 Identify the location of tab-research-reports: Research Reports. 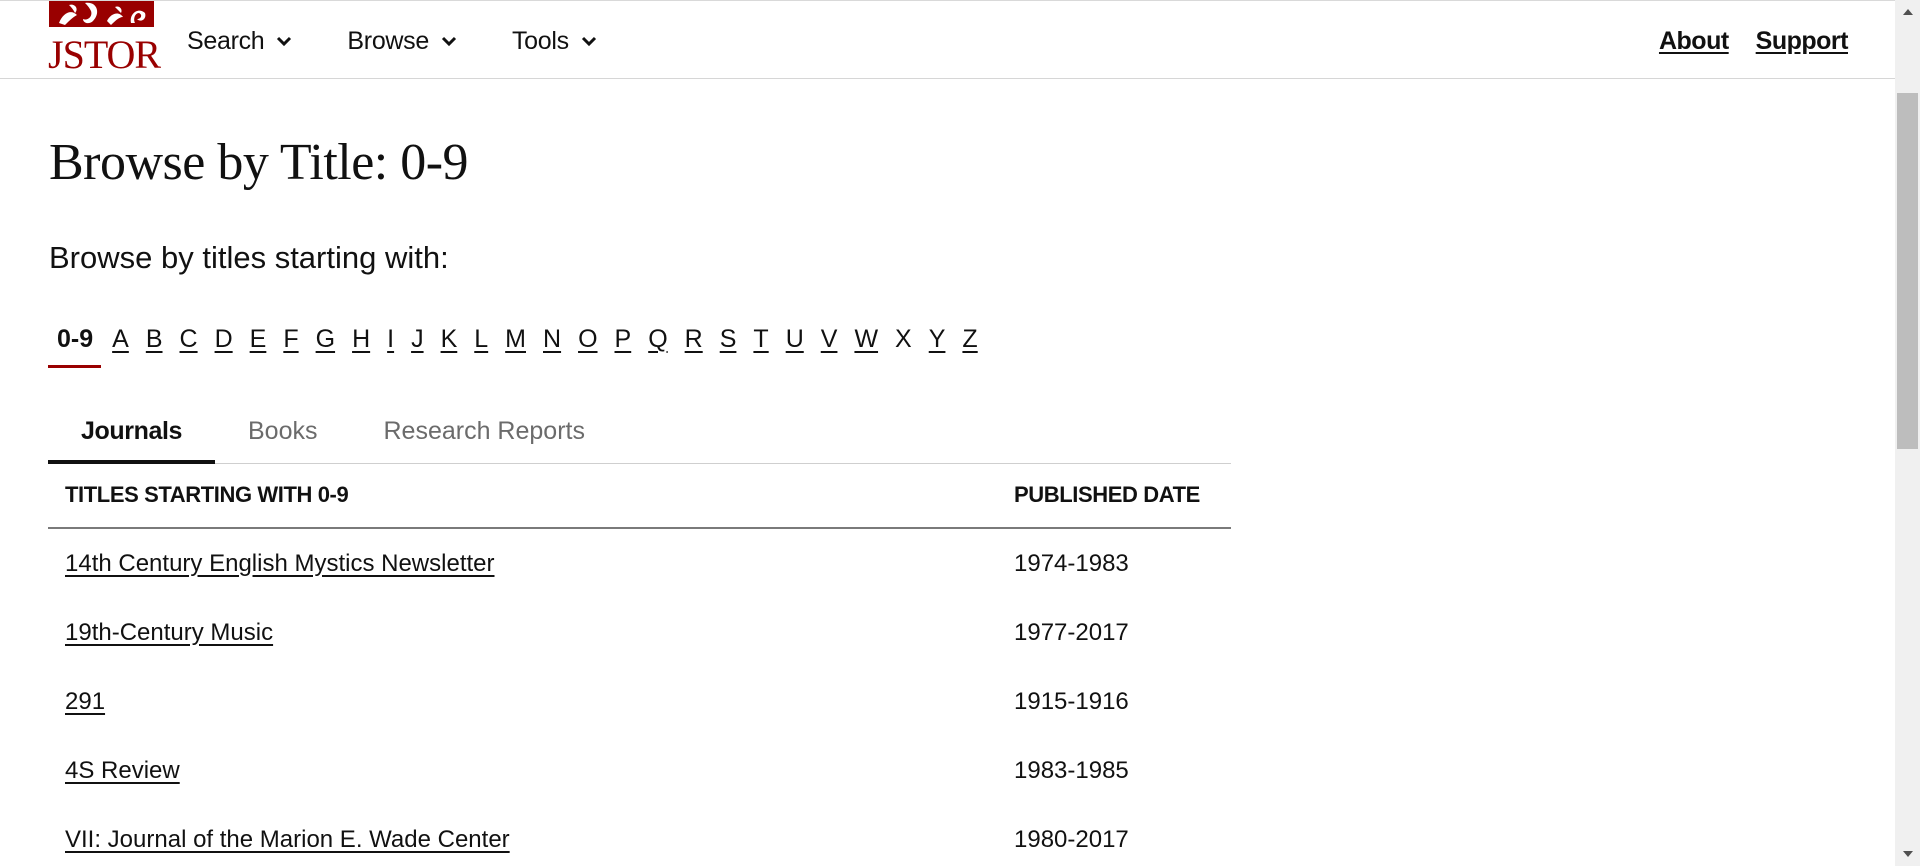
(483, 434).